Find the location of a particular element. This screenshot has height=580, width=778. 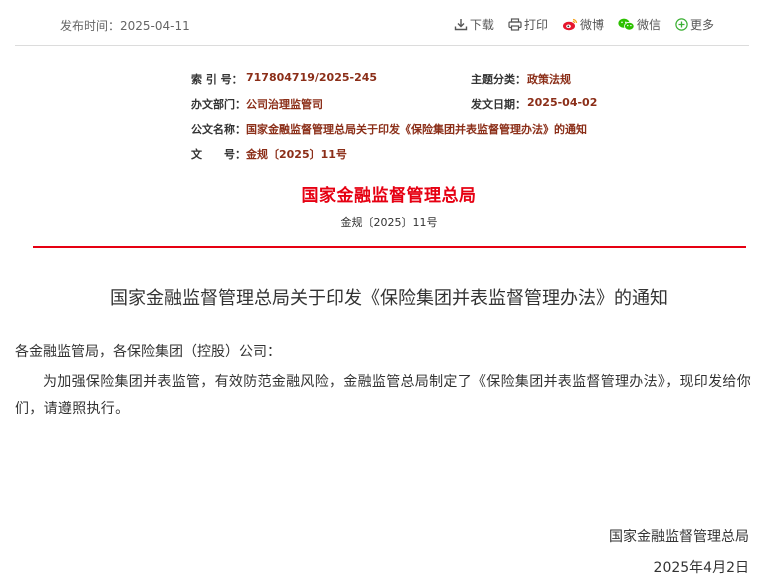

issue-date-value: 2025-04-02 is located at coordinates (562, 102).